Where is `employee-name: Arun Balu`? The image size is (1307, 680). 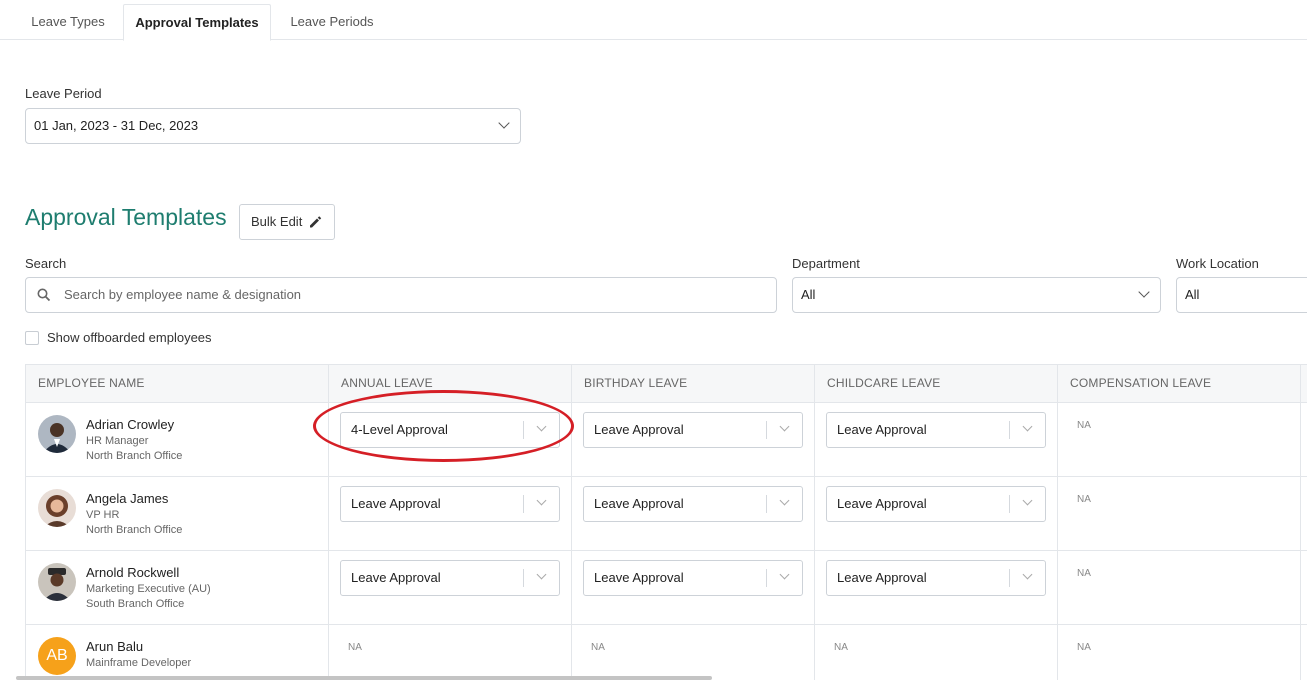 employee-name: Arun Balu is located at coordinates (114, 646).